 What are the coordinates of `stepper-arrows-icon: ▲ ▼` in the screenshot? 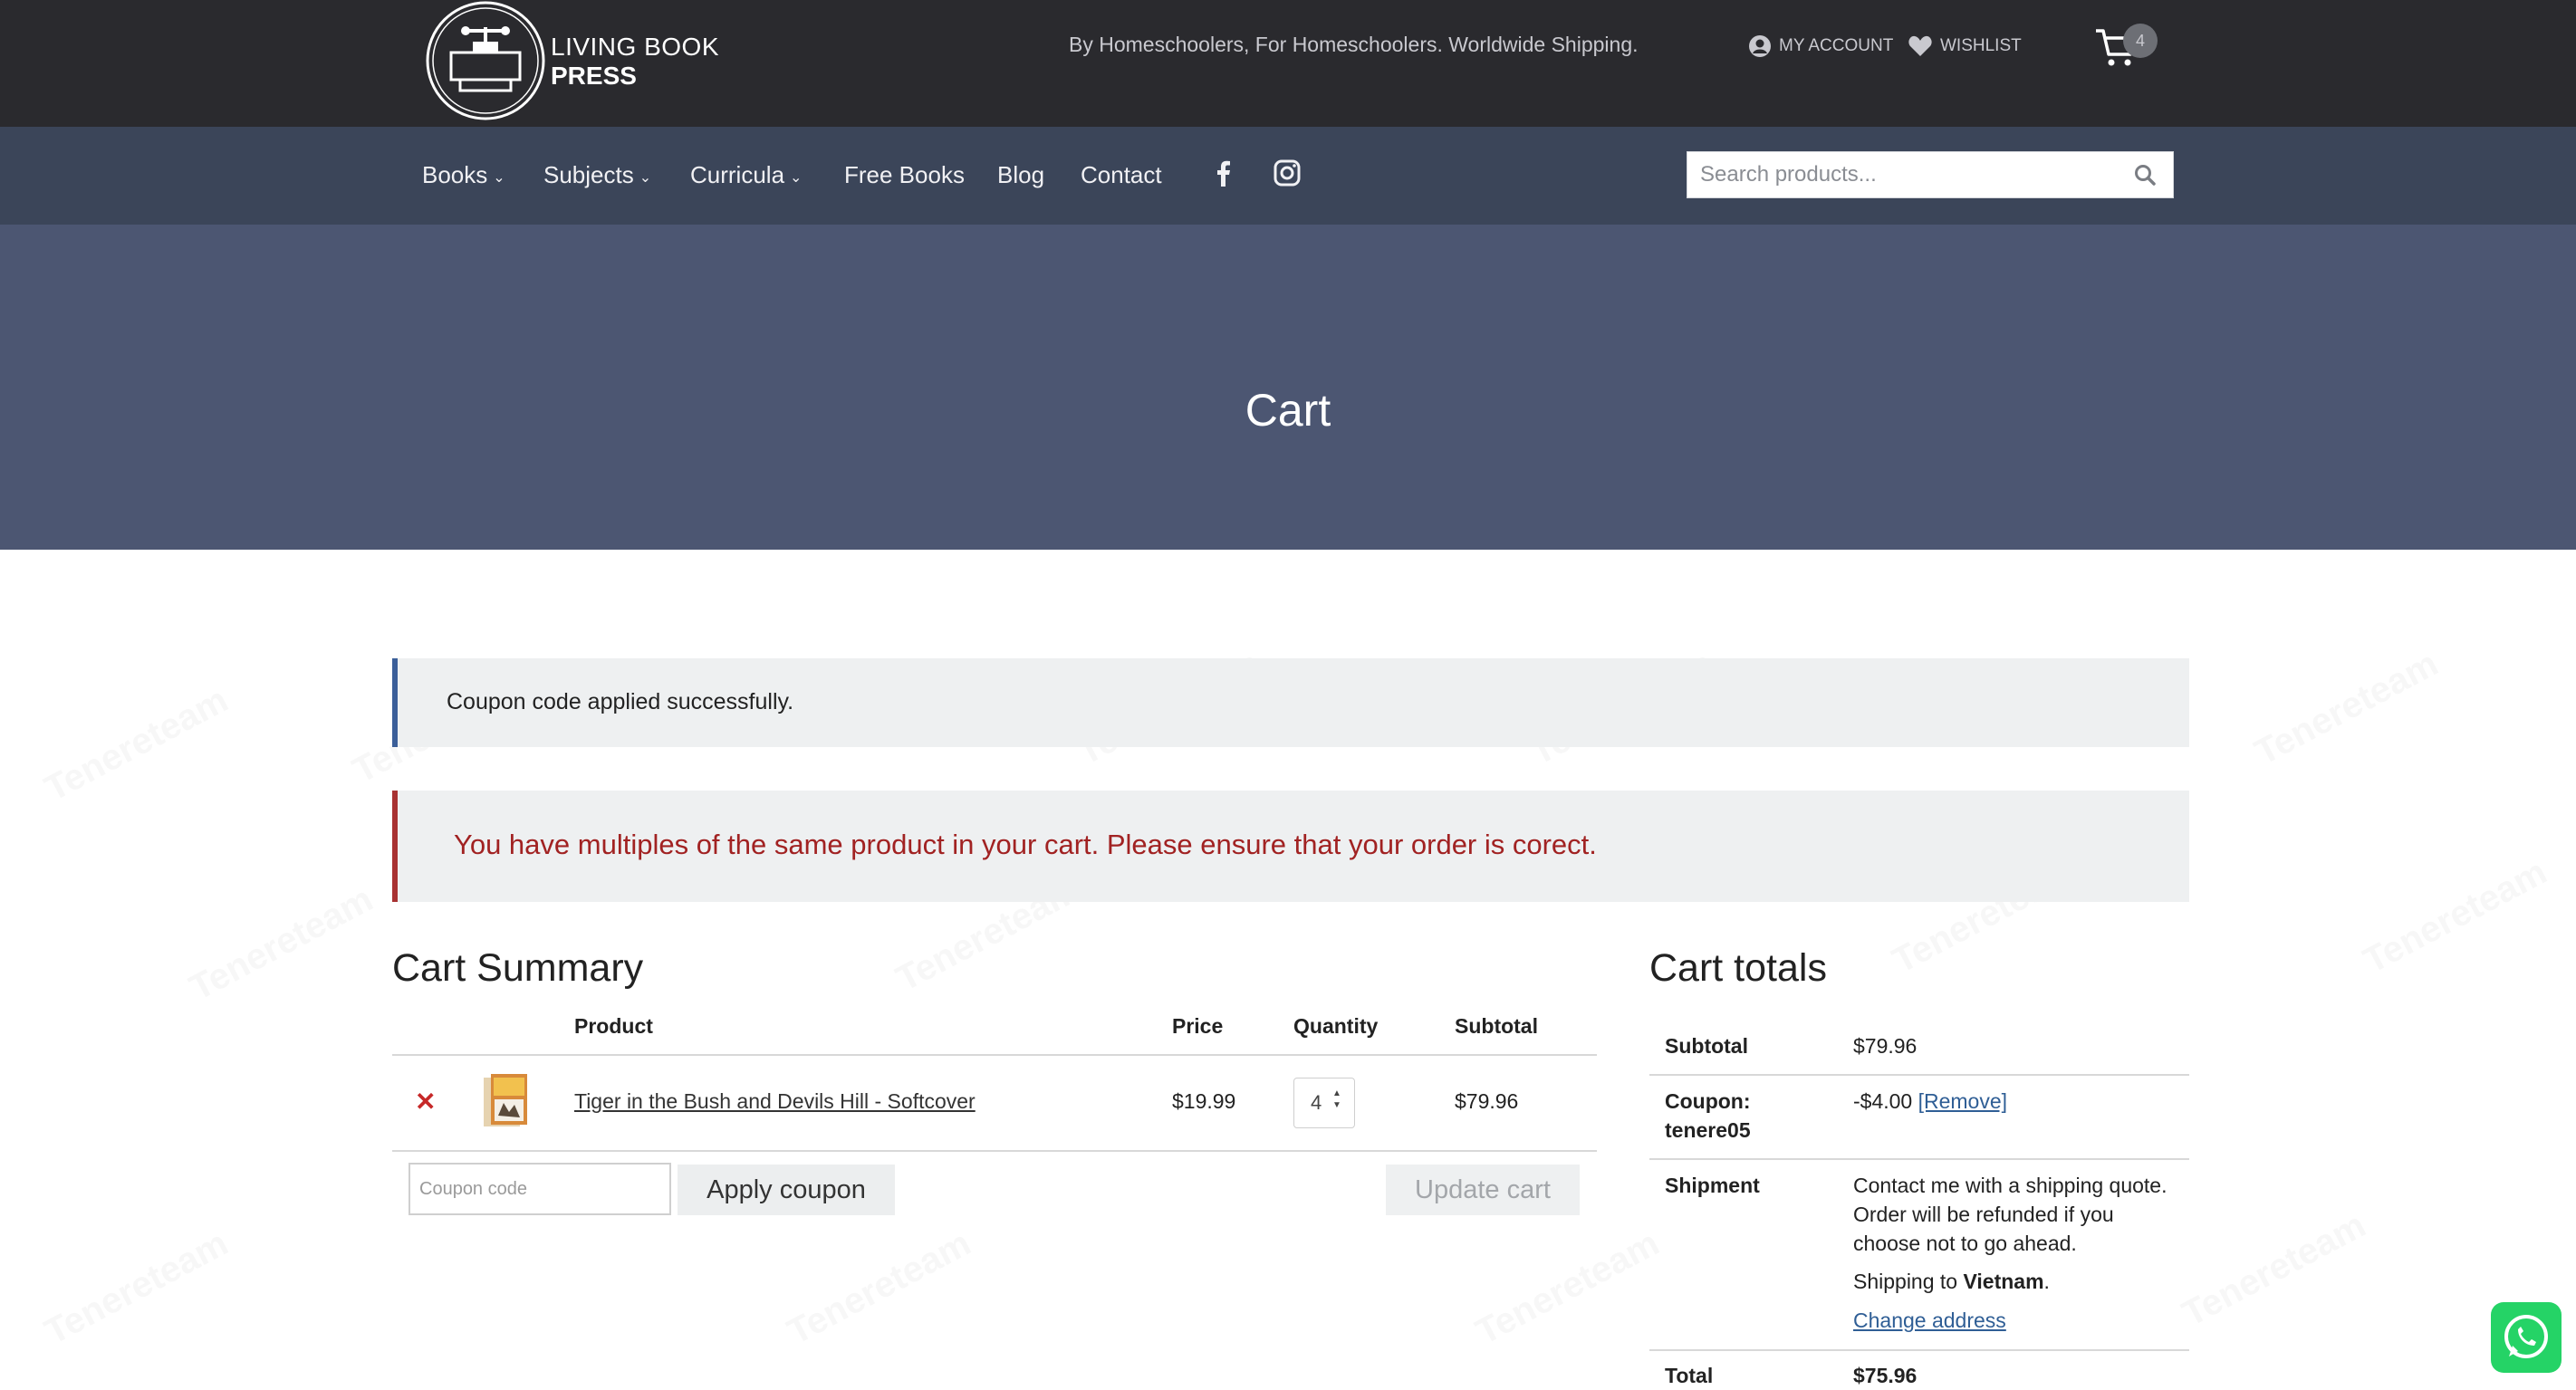 It's located at (1336, 1099).